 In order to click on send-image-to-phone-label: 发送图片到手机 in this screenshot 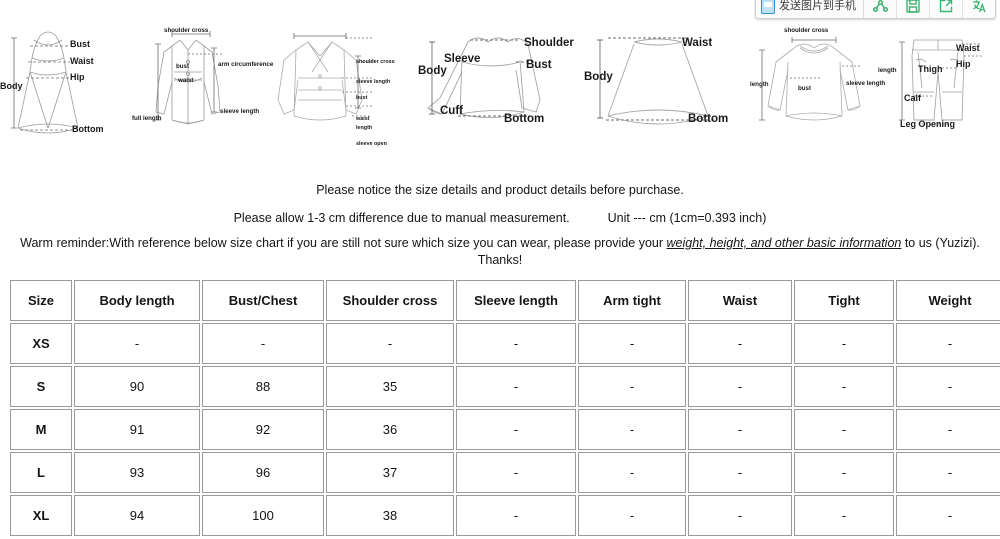, I will do `click(817, 6)`.